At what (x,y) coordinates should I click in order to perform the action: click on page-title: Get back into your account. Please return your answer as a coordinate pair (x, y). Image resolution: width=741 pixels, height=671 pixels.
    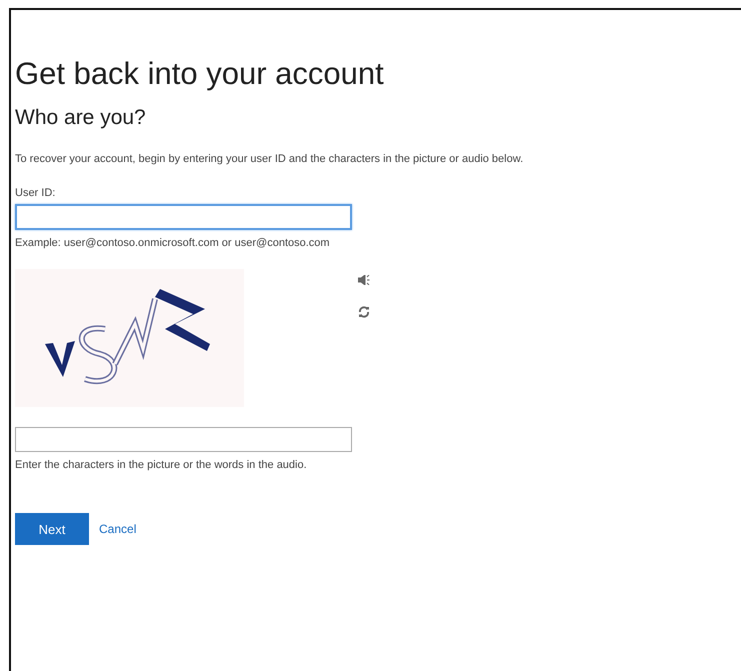
    Looking at the image, I should click on (200, 74).